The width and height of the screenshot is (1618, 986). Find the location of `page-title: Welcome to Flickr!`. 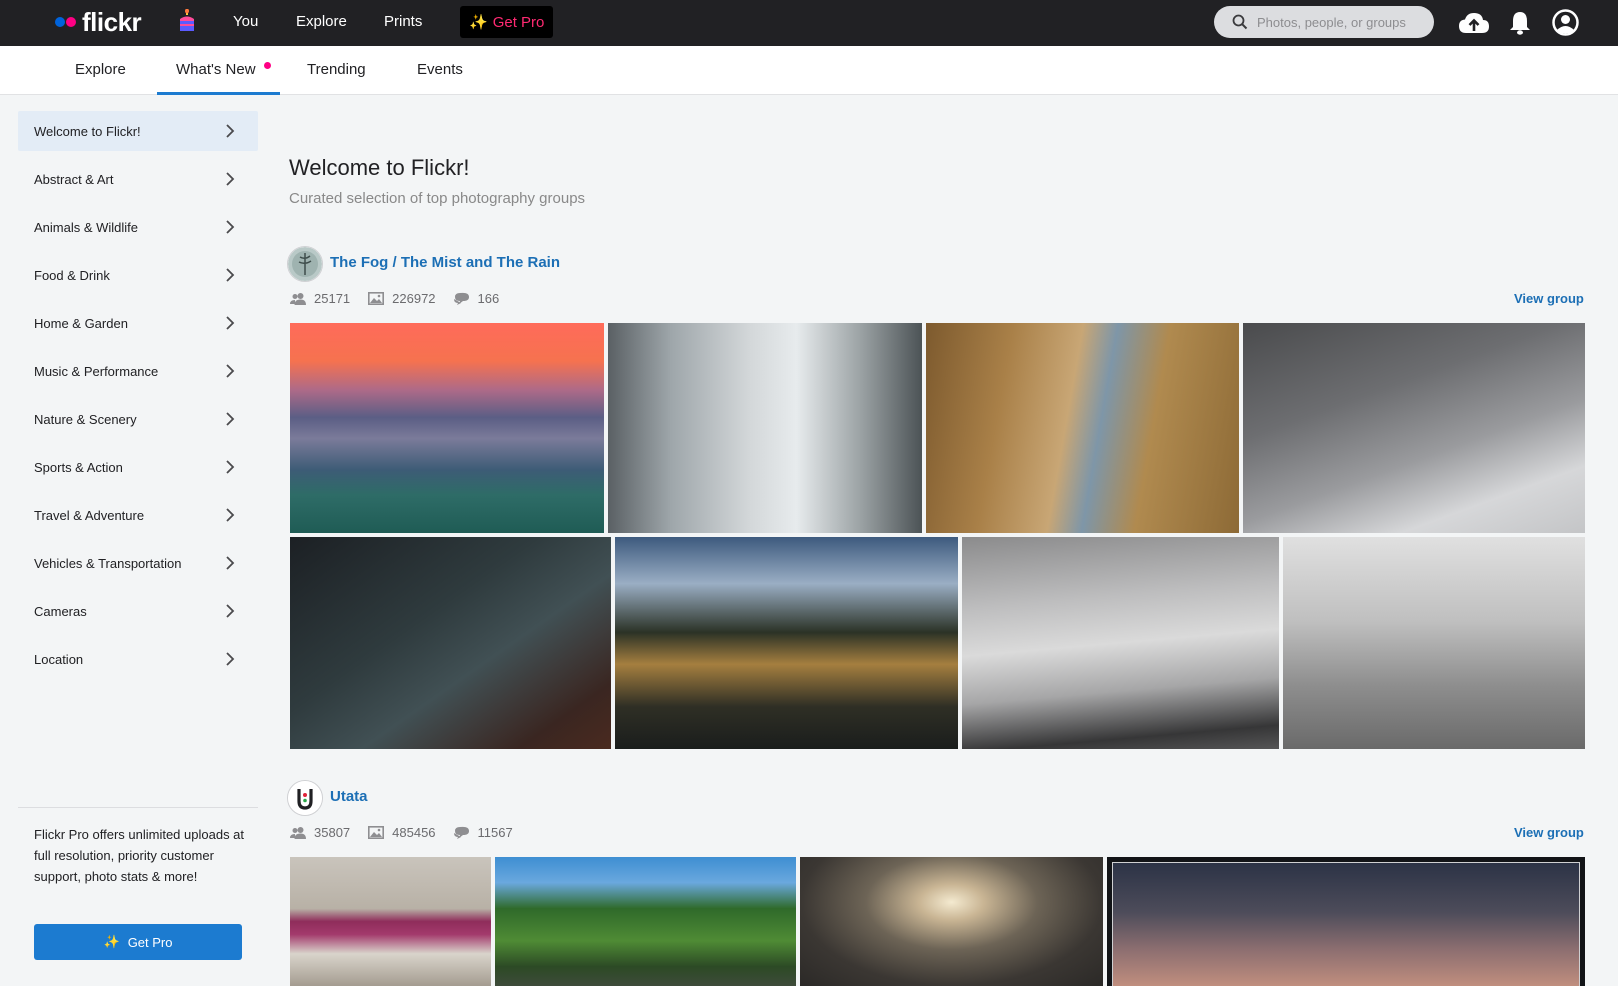

page-title: Welcome to Flickr! is located at coordinates (379, 167).